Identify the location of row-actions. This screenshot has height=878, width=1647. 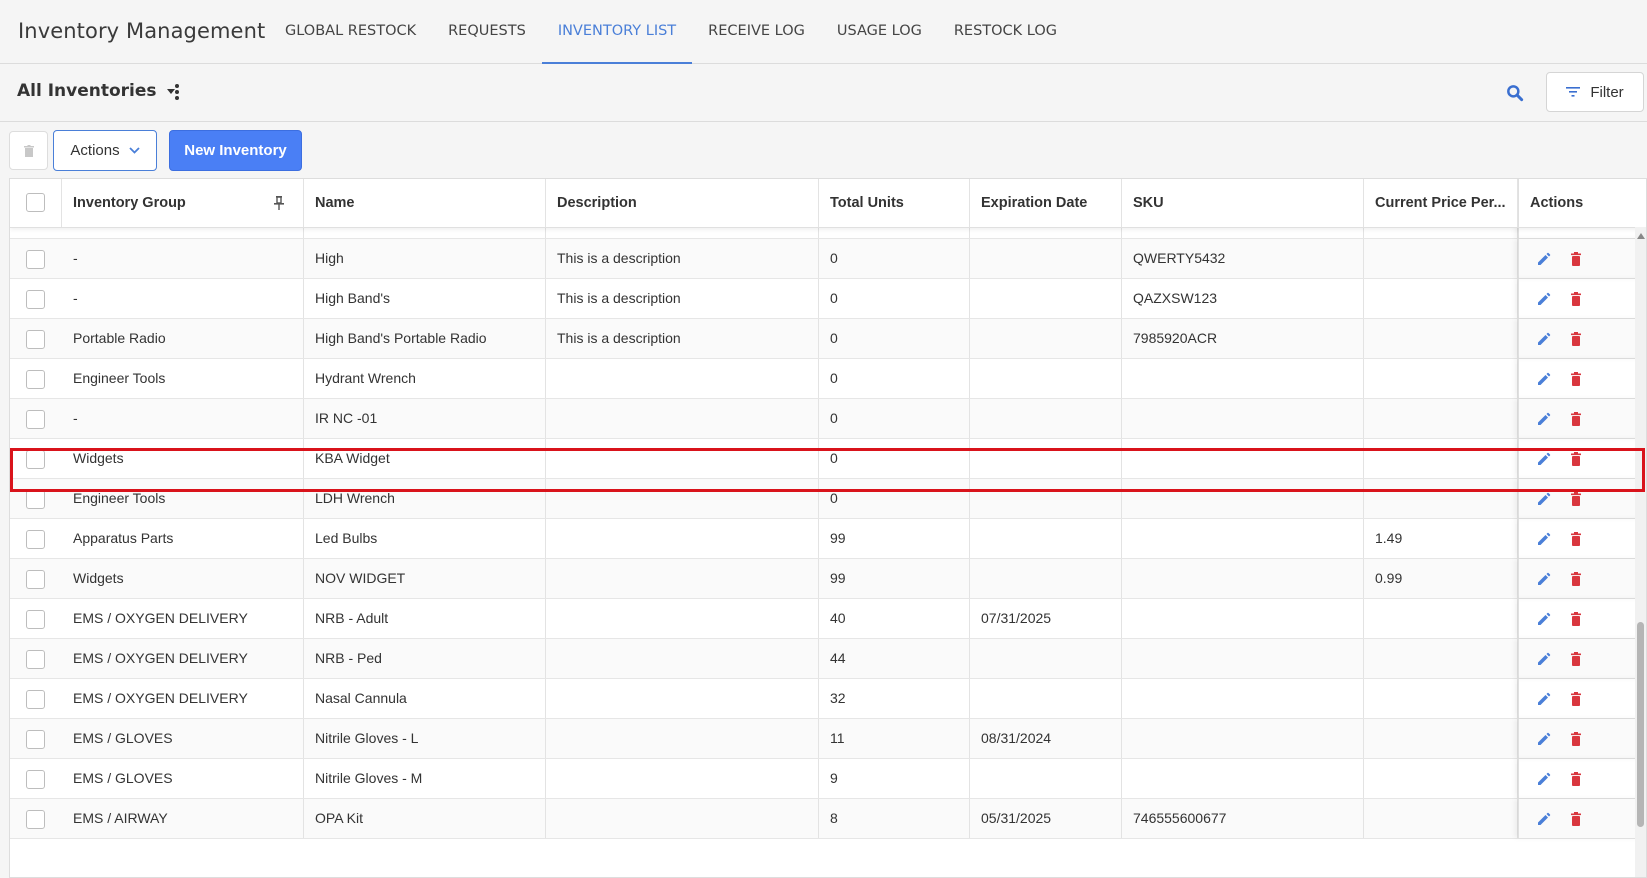
(1582, 258).